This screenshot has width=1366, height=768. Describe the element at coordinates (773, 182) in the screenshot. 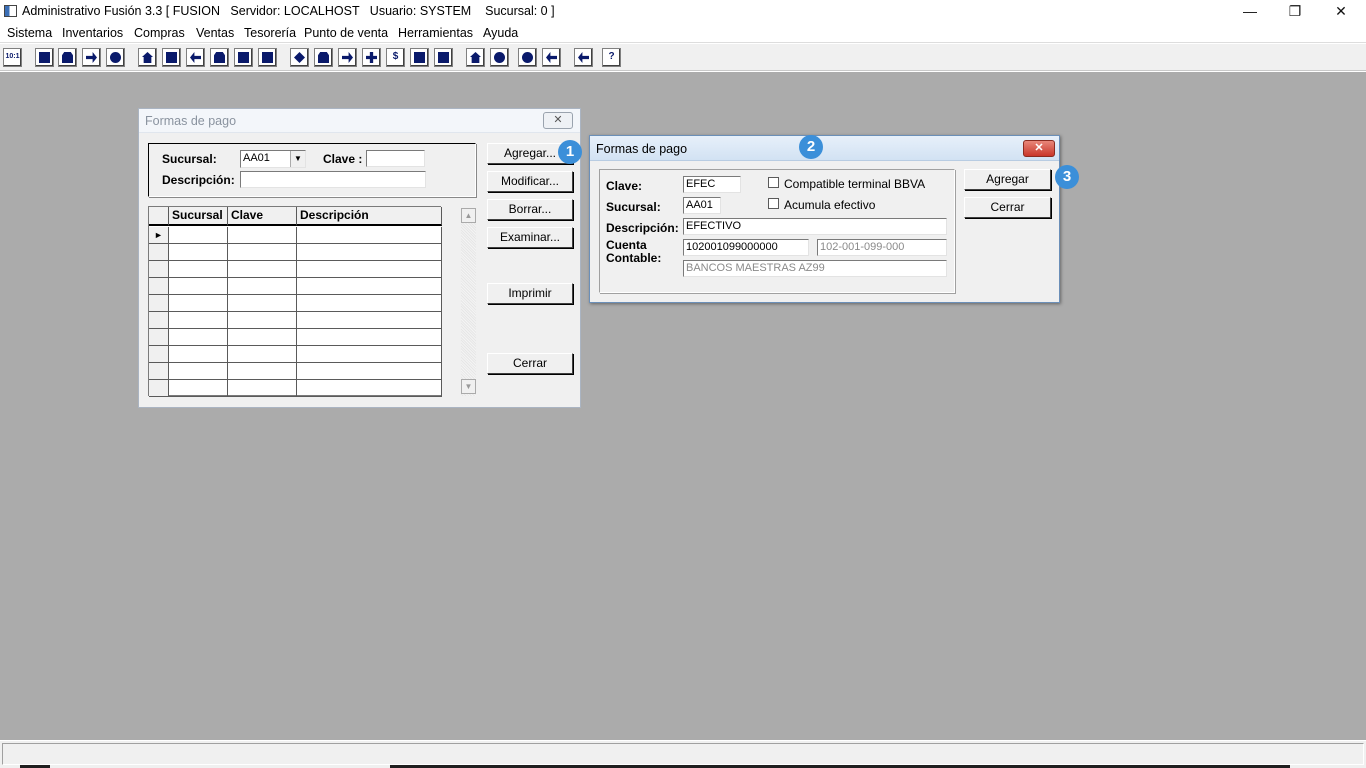

I see `compatible-bbva-checkbox` at that location.